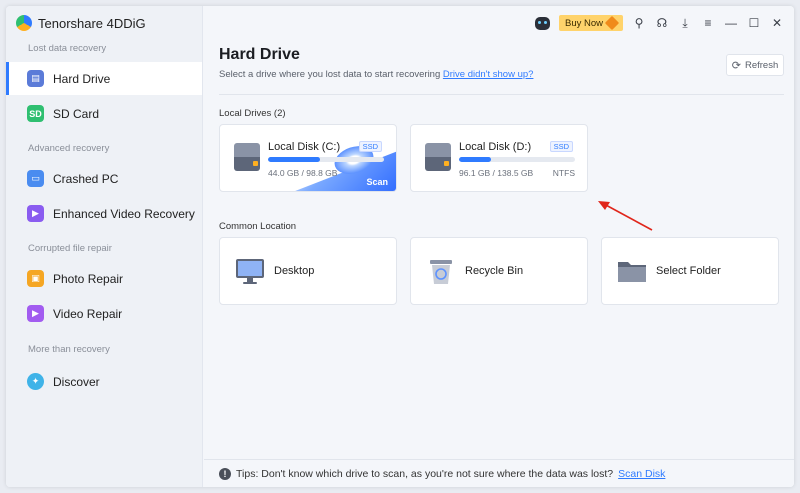  I want to click on video-recovery-icon: ▶, so click(35, 213).